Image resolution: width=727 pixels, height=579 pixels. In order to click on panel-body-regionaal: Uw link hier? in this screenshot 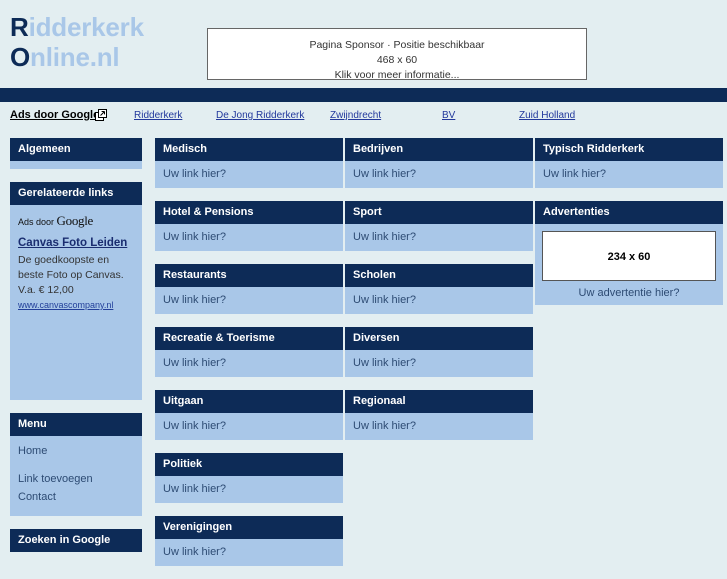, I will do `click(439, 426)`.